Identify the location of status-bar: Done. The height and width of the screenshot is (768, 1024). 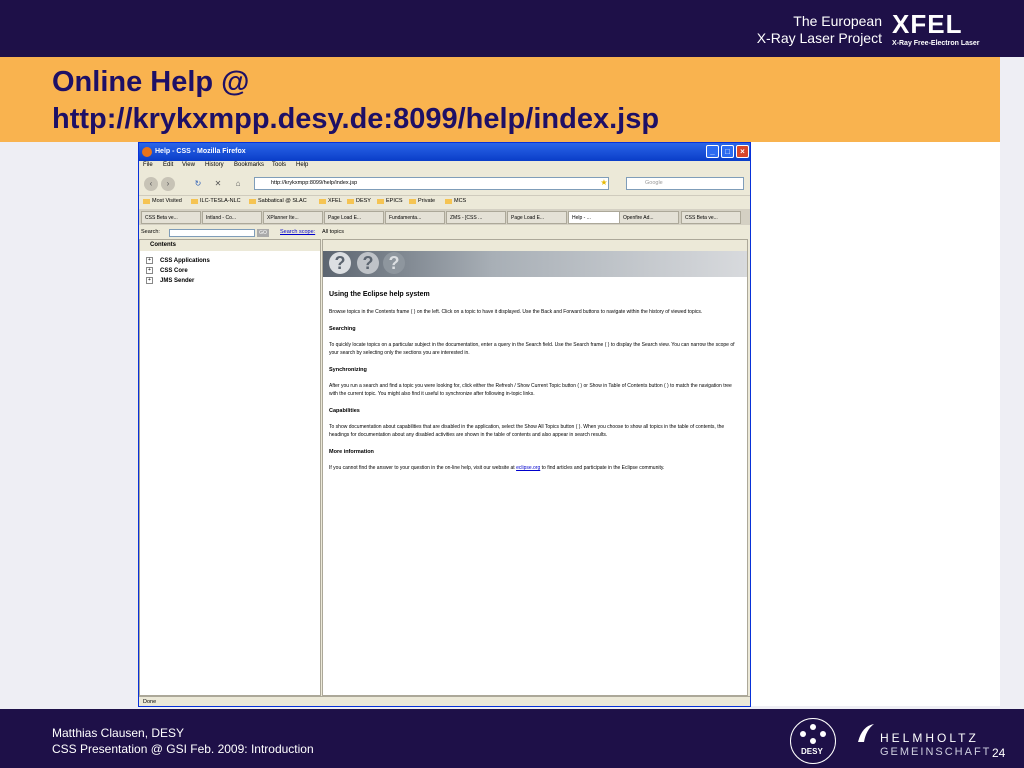
(444, 701).